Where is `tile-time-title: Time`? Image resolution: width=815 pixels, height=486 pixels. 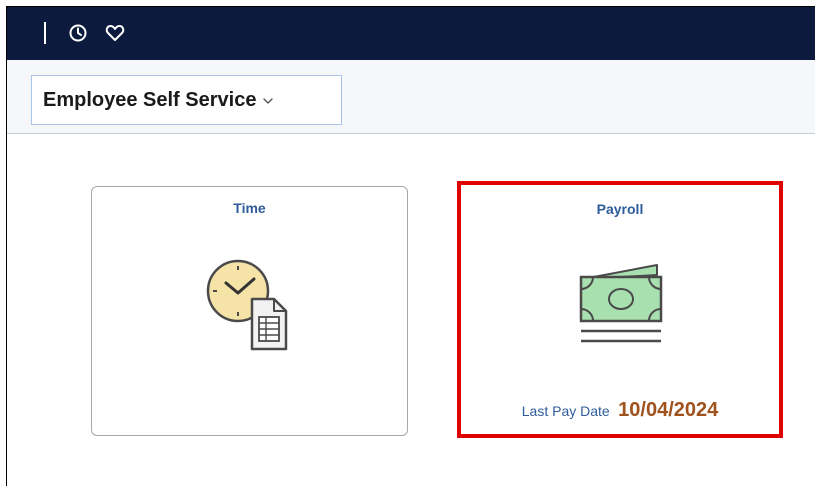 tile-time-title: Time is located at coordinates (249, 208).